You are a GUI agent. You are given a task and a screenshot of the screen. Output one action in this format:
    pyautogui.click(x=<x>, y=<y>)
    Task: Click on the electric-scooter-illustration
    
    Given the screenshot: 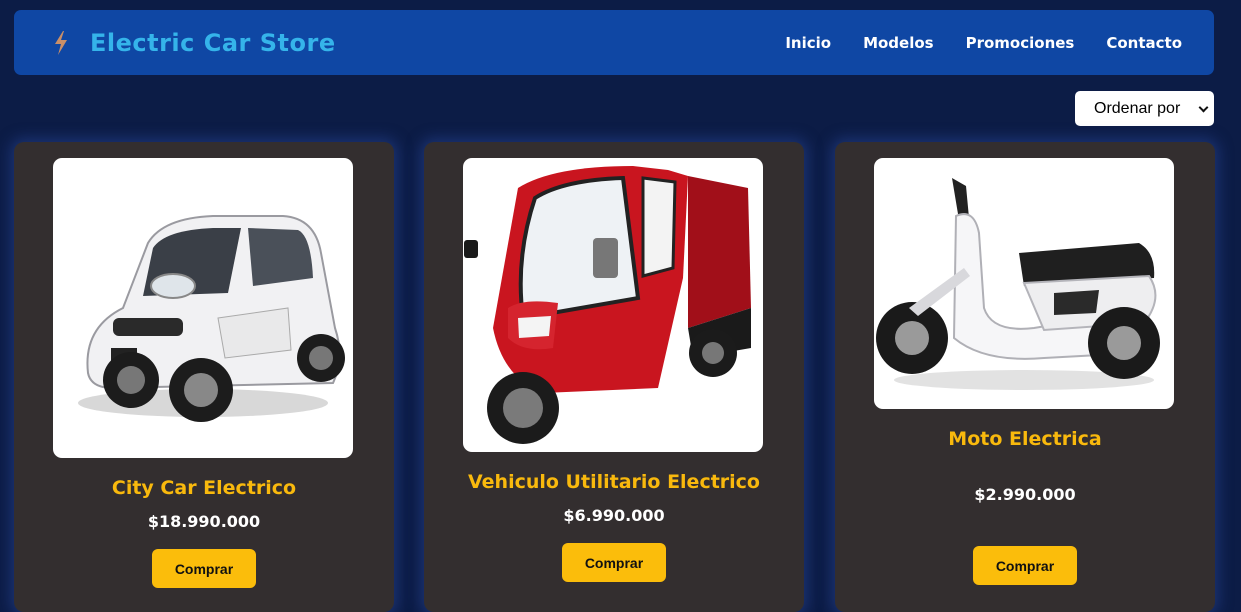 What is the action you would take?
    pyautogui.click(x=1018, y=284)
    